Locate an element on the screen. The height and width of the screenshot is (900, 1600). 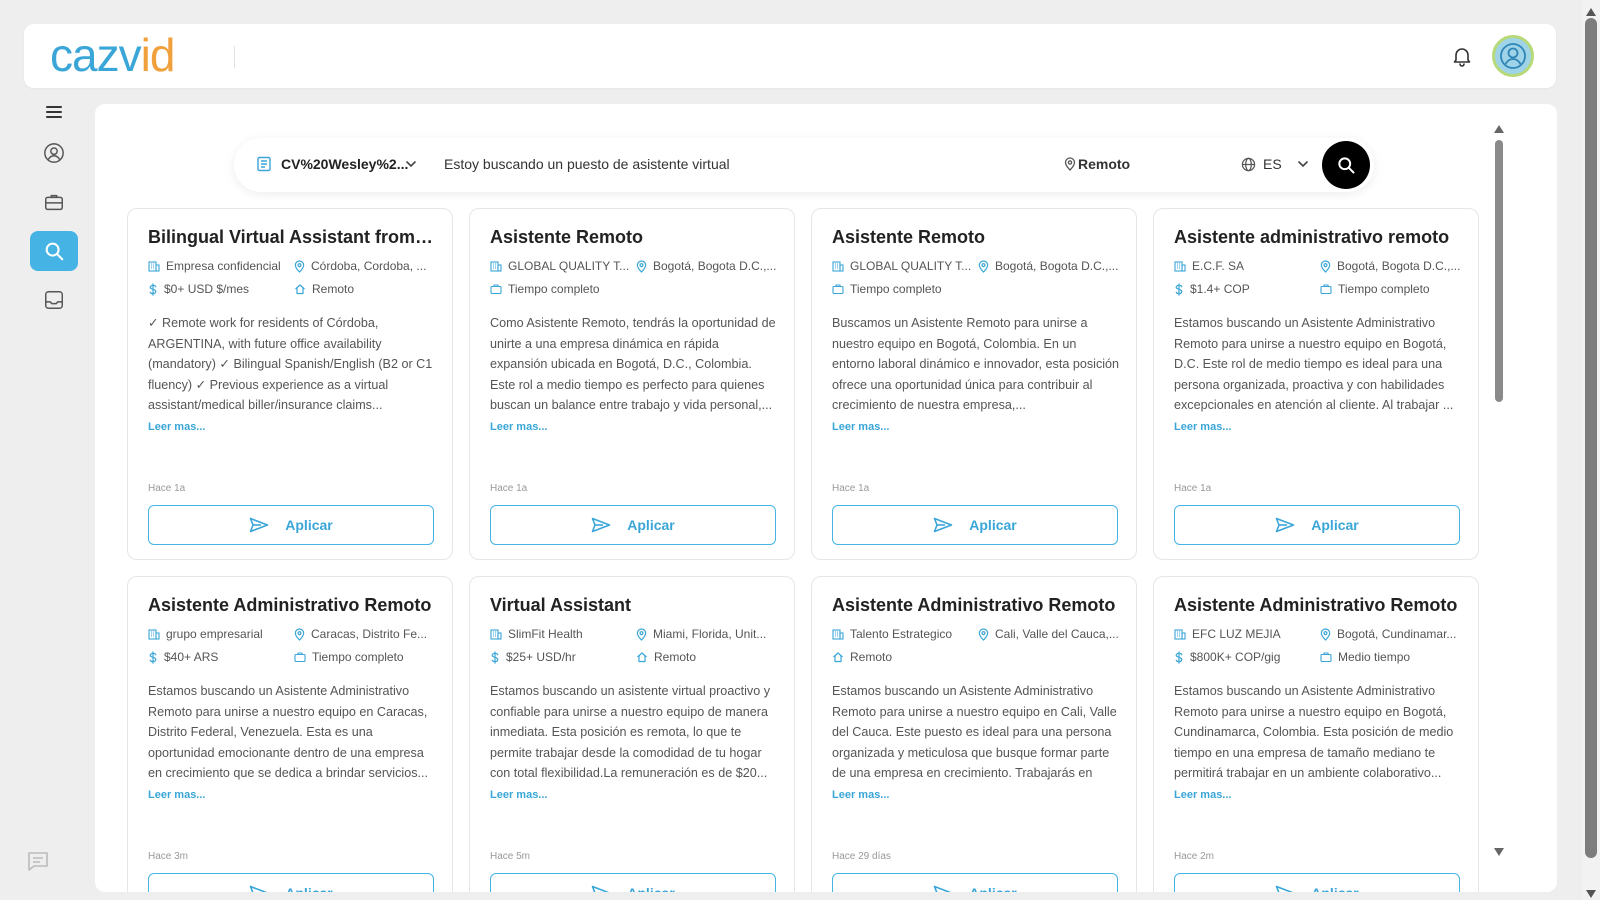
avatar is located at coordinates (1513, 56).